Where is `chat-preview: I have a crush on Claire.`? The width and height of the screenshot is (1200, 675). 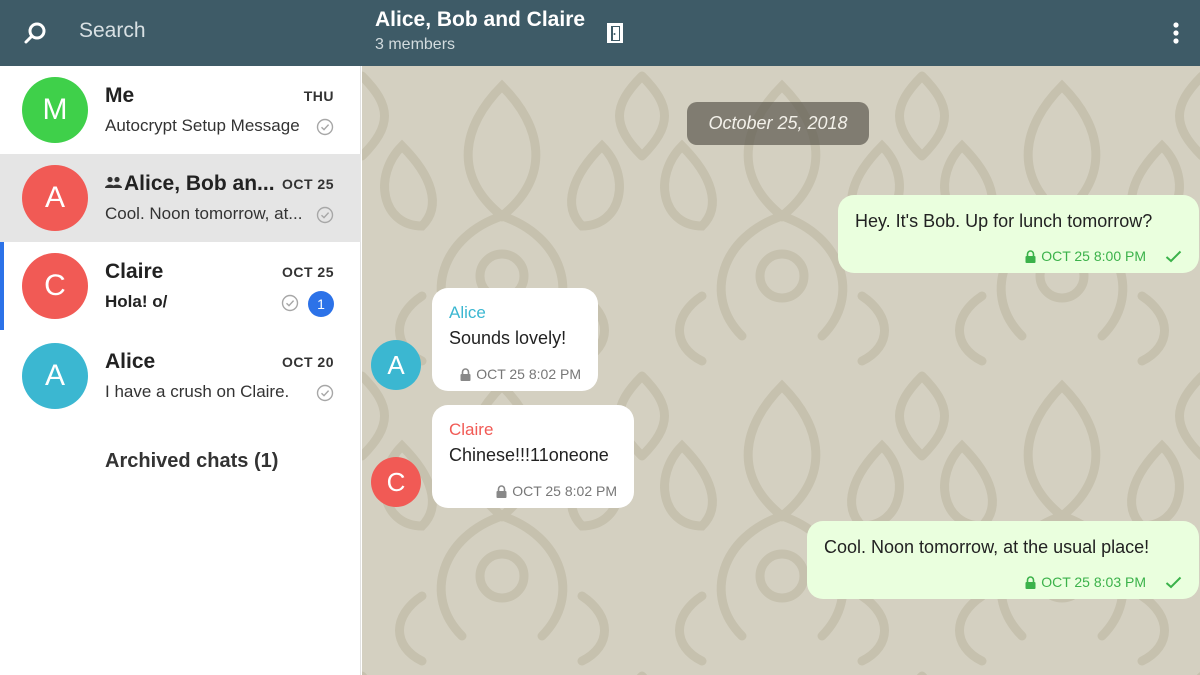 chat-preview: I have a crush on Claire. is located at coordinates (197, 391).